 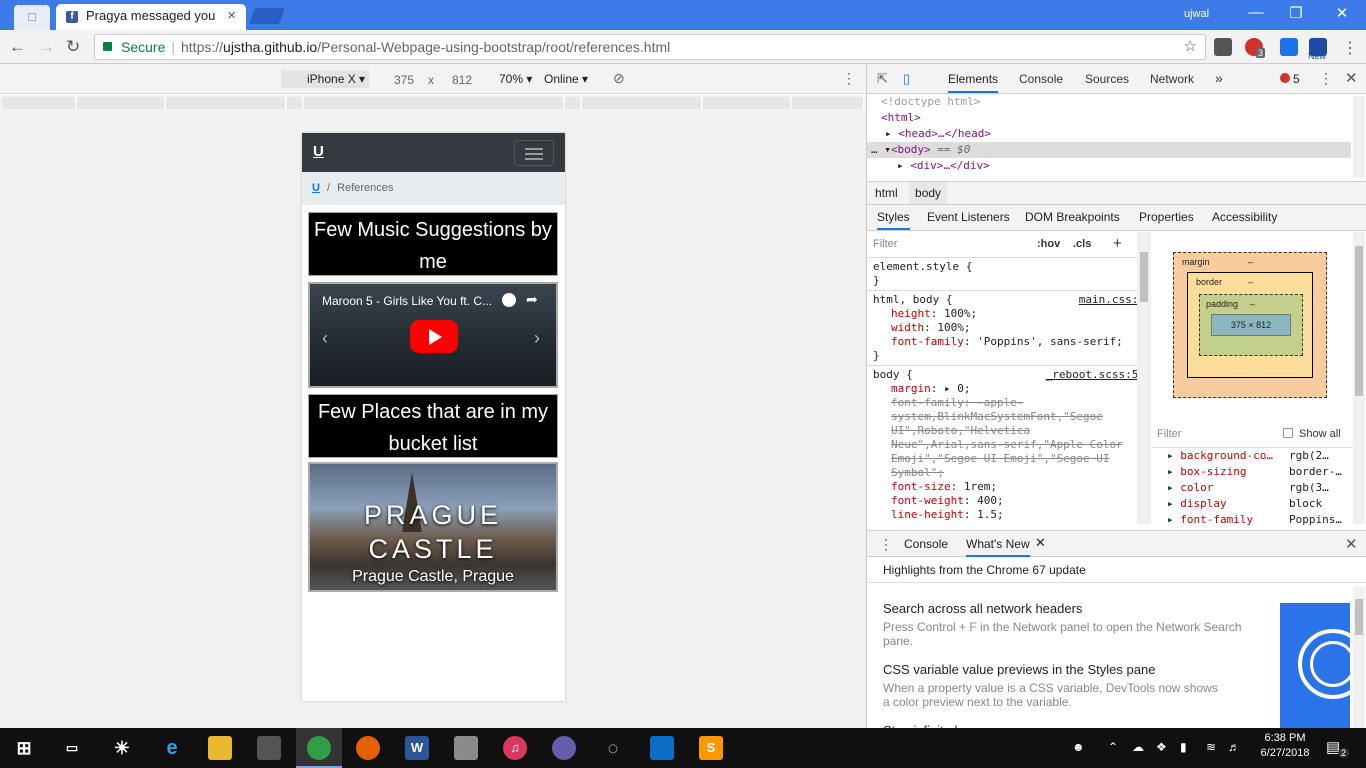 What do you see at coordinates (325, 338) in the screenshot?
I see `carousel-prev-icon: ‹` at bounding box center [325, 338].